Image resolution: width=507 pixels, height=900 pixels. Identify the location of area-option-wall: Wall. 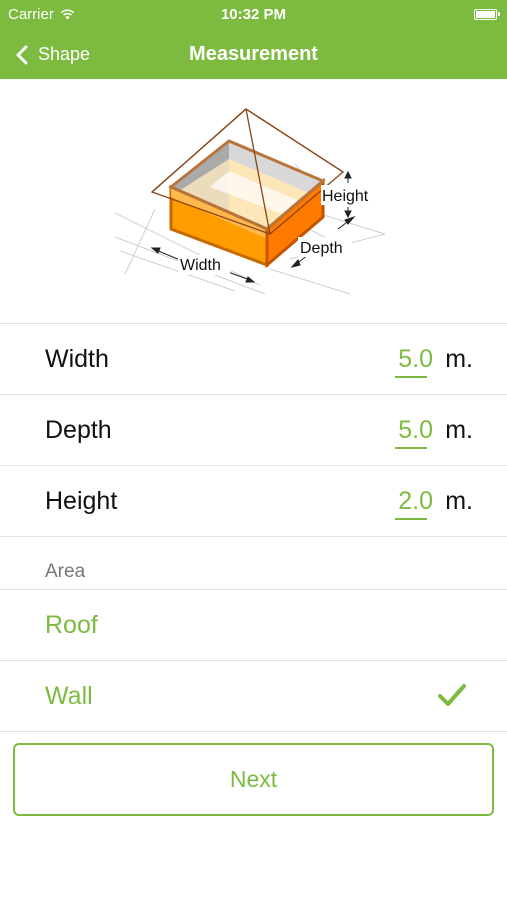
(253, 696).